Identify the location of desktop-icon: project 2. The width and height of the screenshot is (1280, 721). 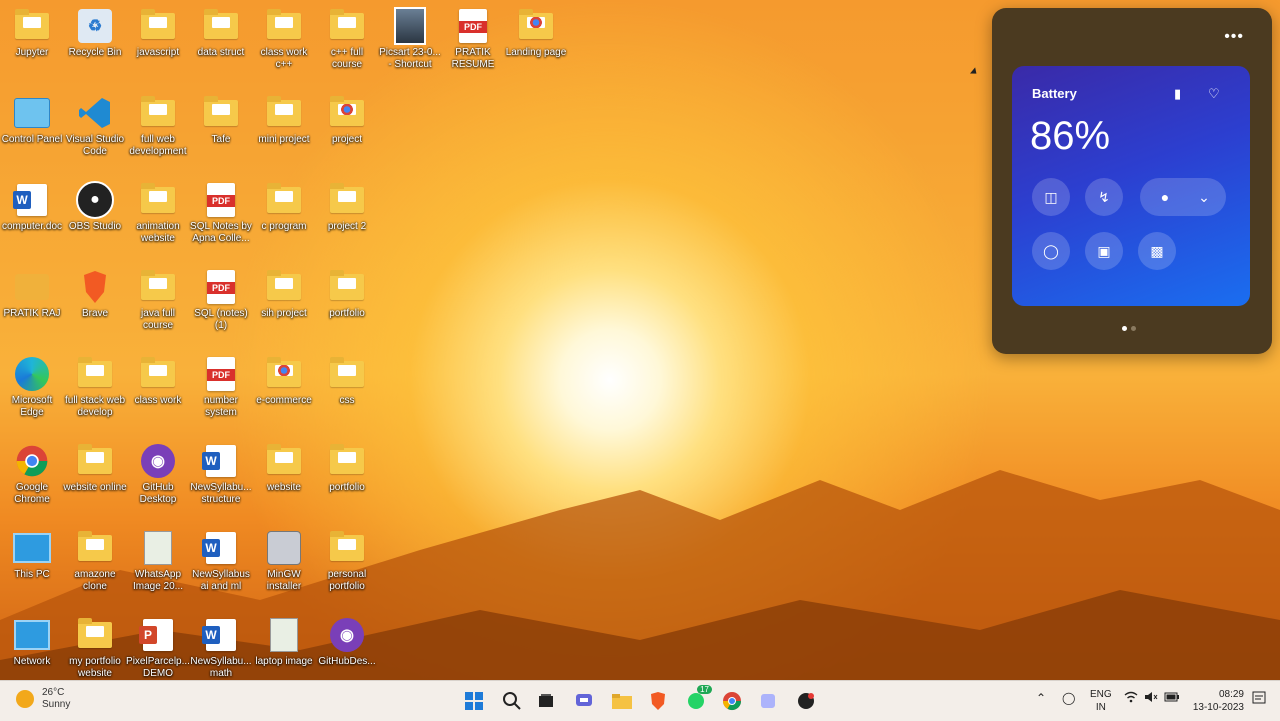
(347, 220).